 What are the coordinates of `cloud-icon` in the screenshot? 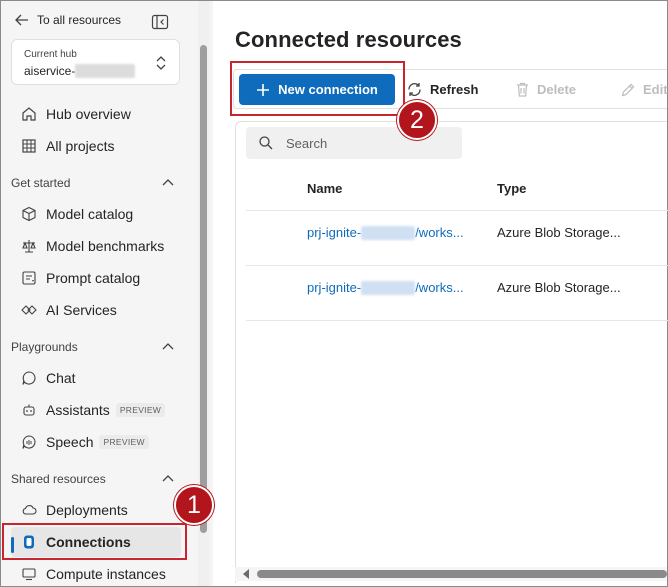 It's located at (29, 510).